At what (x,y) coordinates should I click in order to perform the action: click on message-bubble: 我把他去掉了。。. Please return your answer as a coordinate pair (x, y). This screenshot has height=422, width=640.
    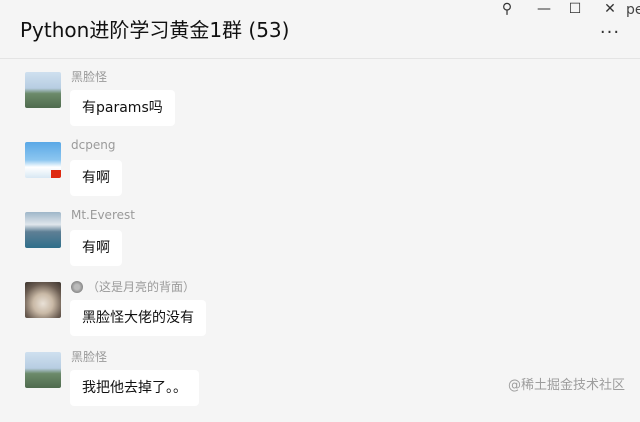
    Looking at the image, I should click on (134, 388).